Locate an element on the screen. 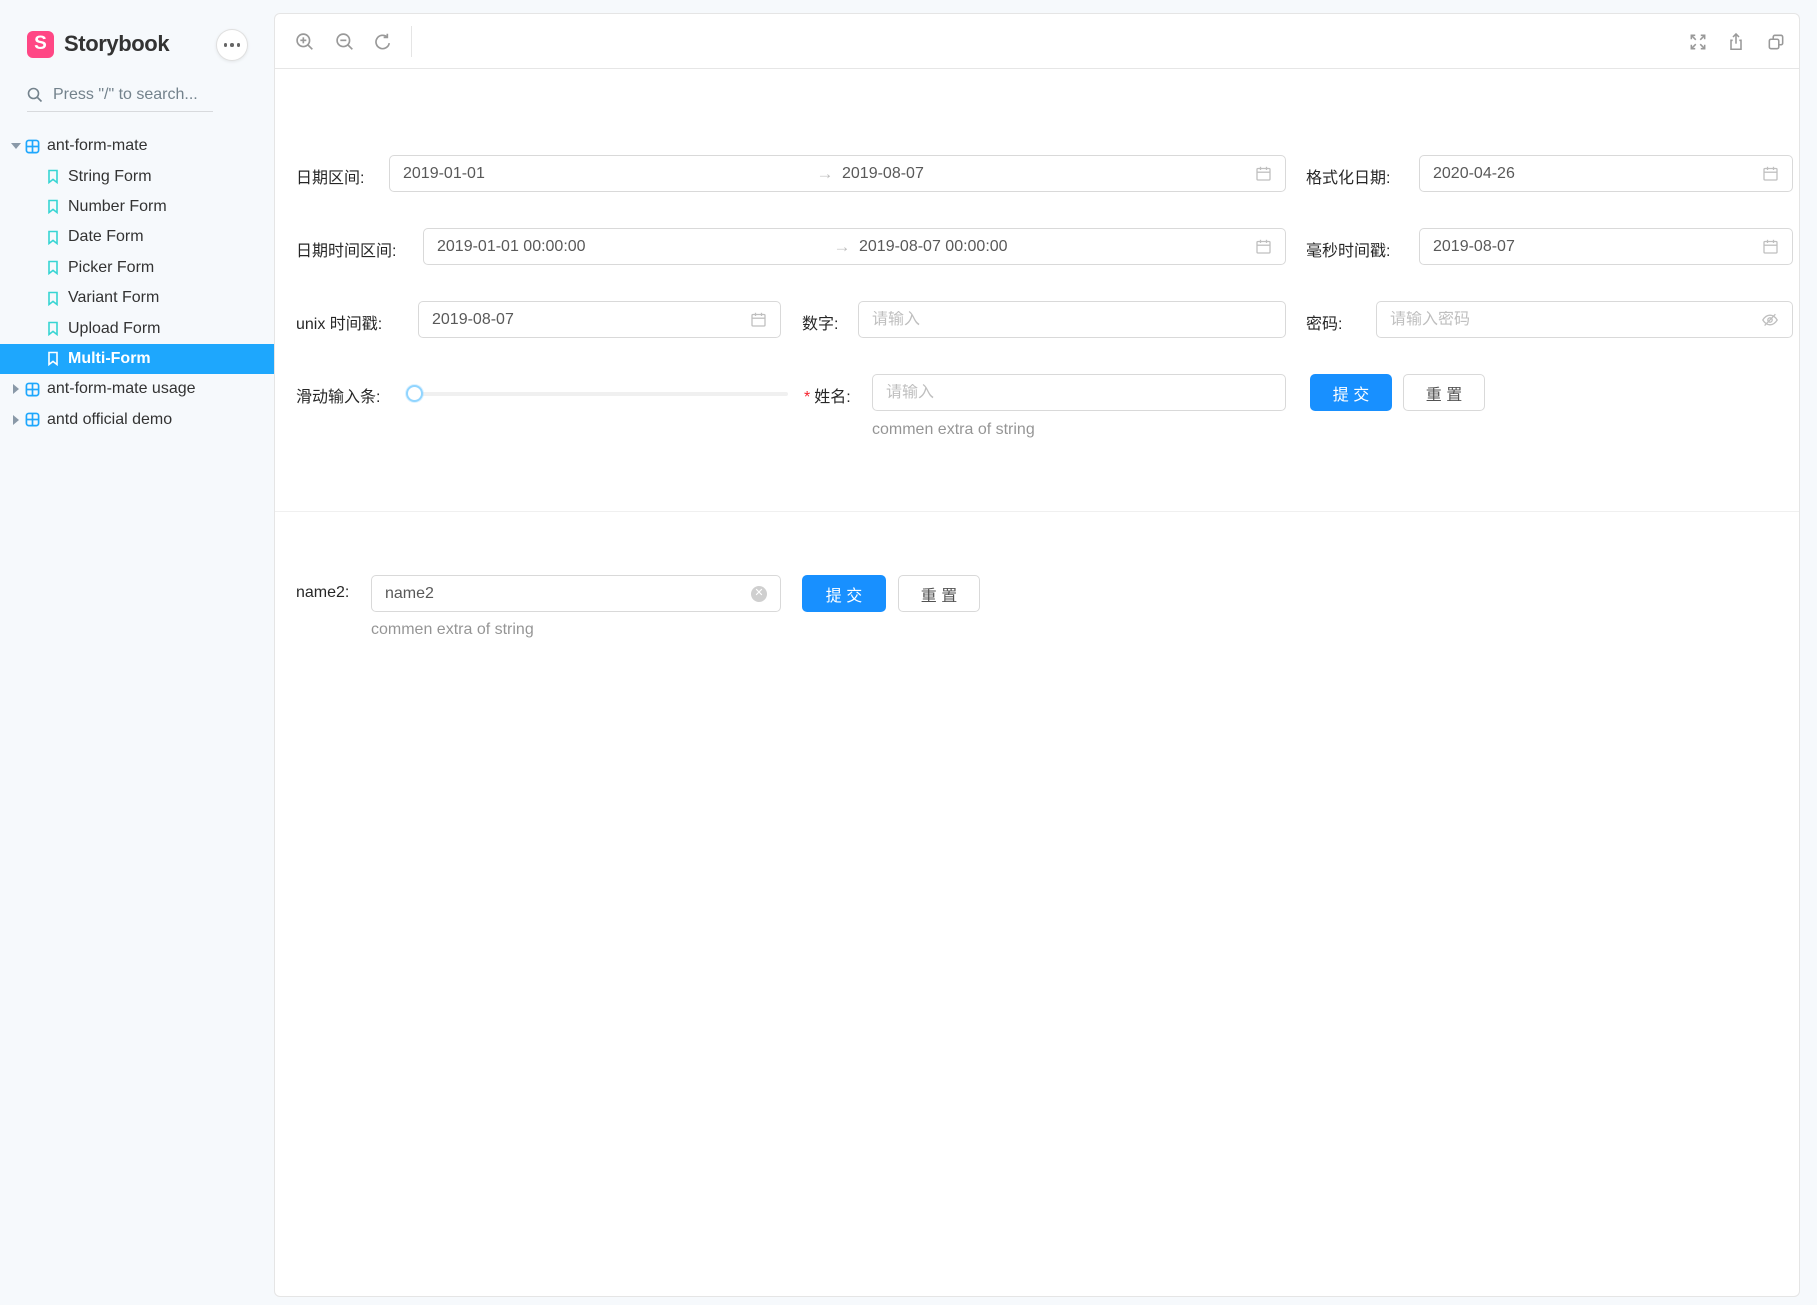 The width and height of the screenshot is (1817, 1305). name-input-wrap is located at coordinates (1079, 392).